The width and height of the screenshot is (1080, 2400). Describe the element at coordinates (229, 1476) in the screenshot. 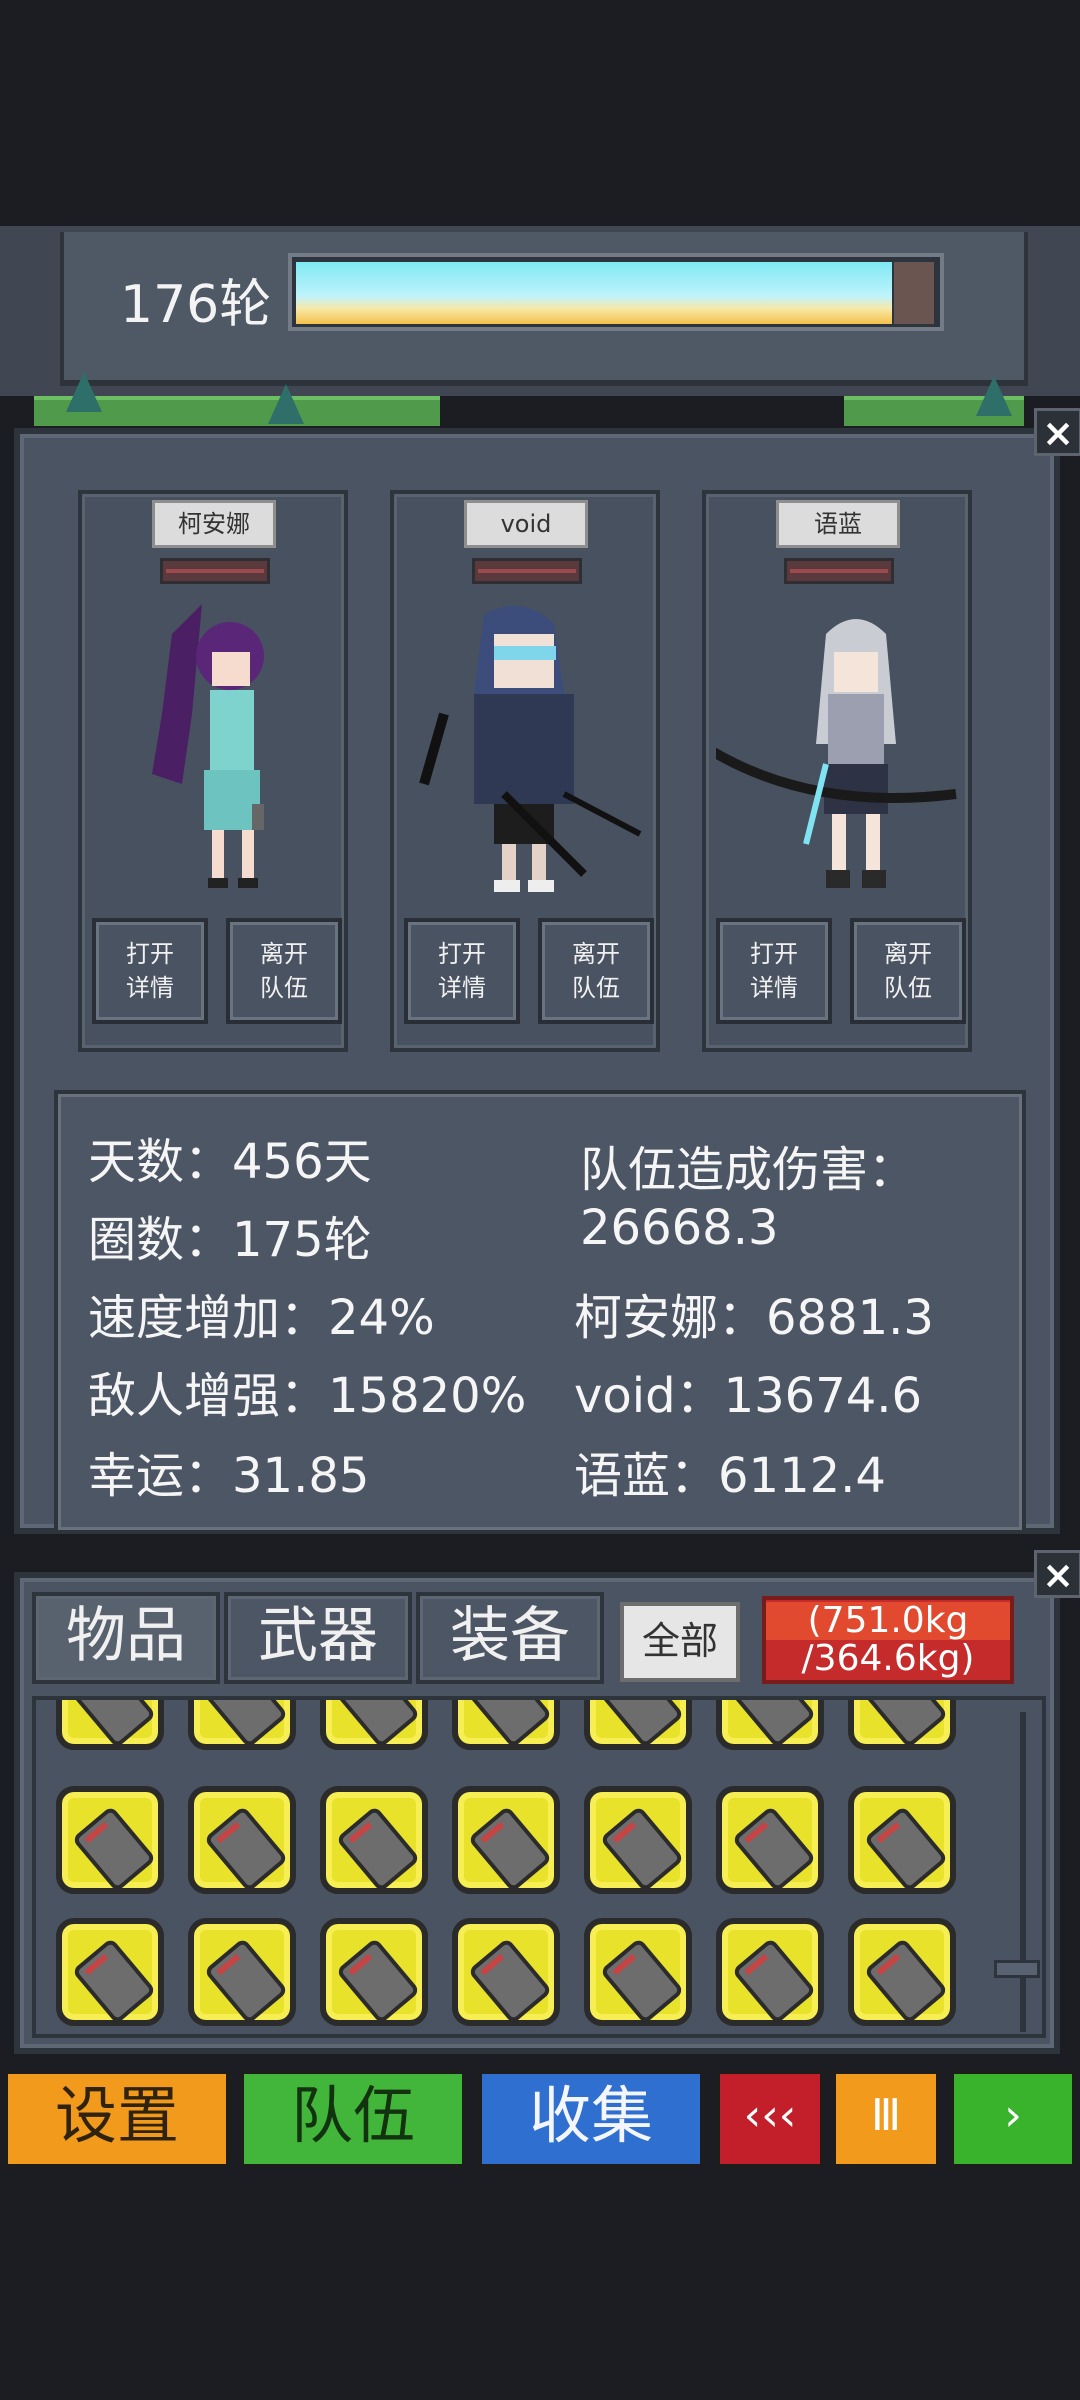

I see `stat-luck: 幸运：31.85` at that location.